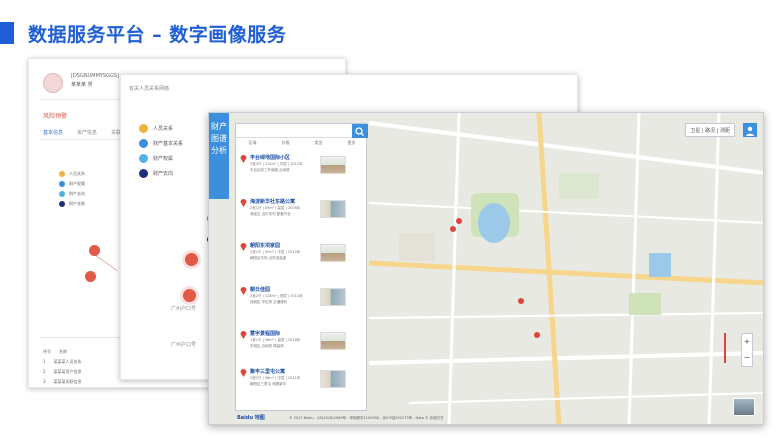 This screenshot has height=439, width=780. Describe the element at coordinates (47, 351) in the screenshot. I see `table-cell: 序号` at that location.